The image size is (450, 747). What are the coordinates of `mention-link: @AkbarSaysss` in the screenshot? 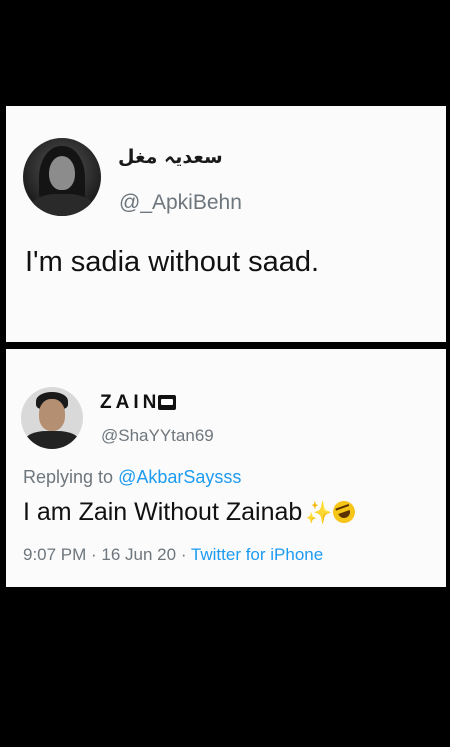 It's located at (179, 477).